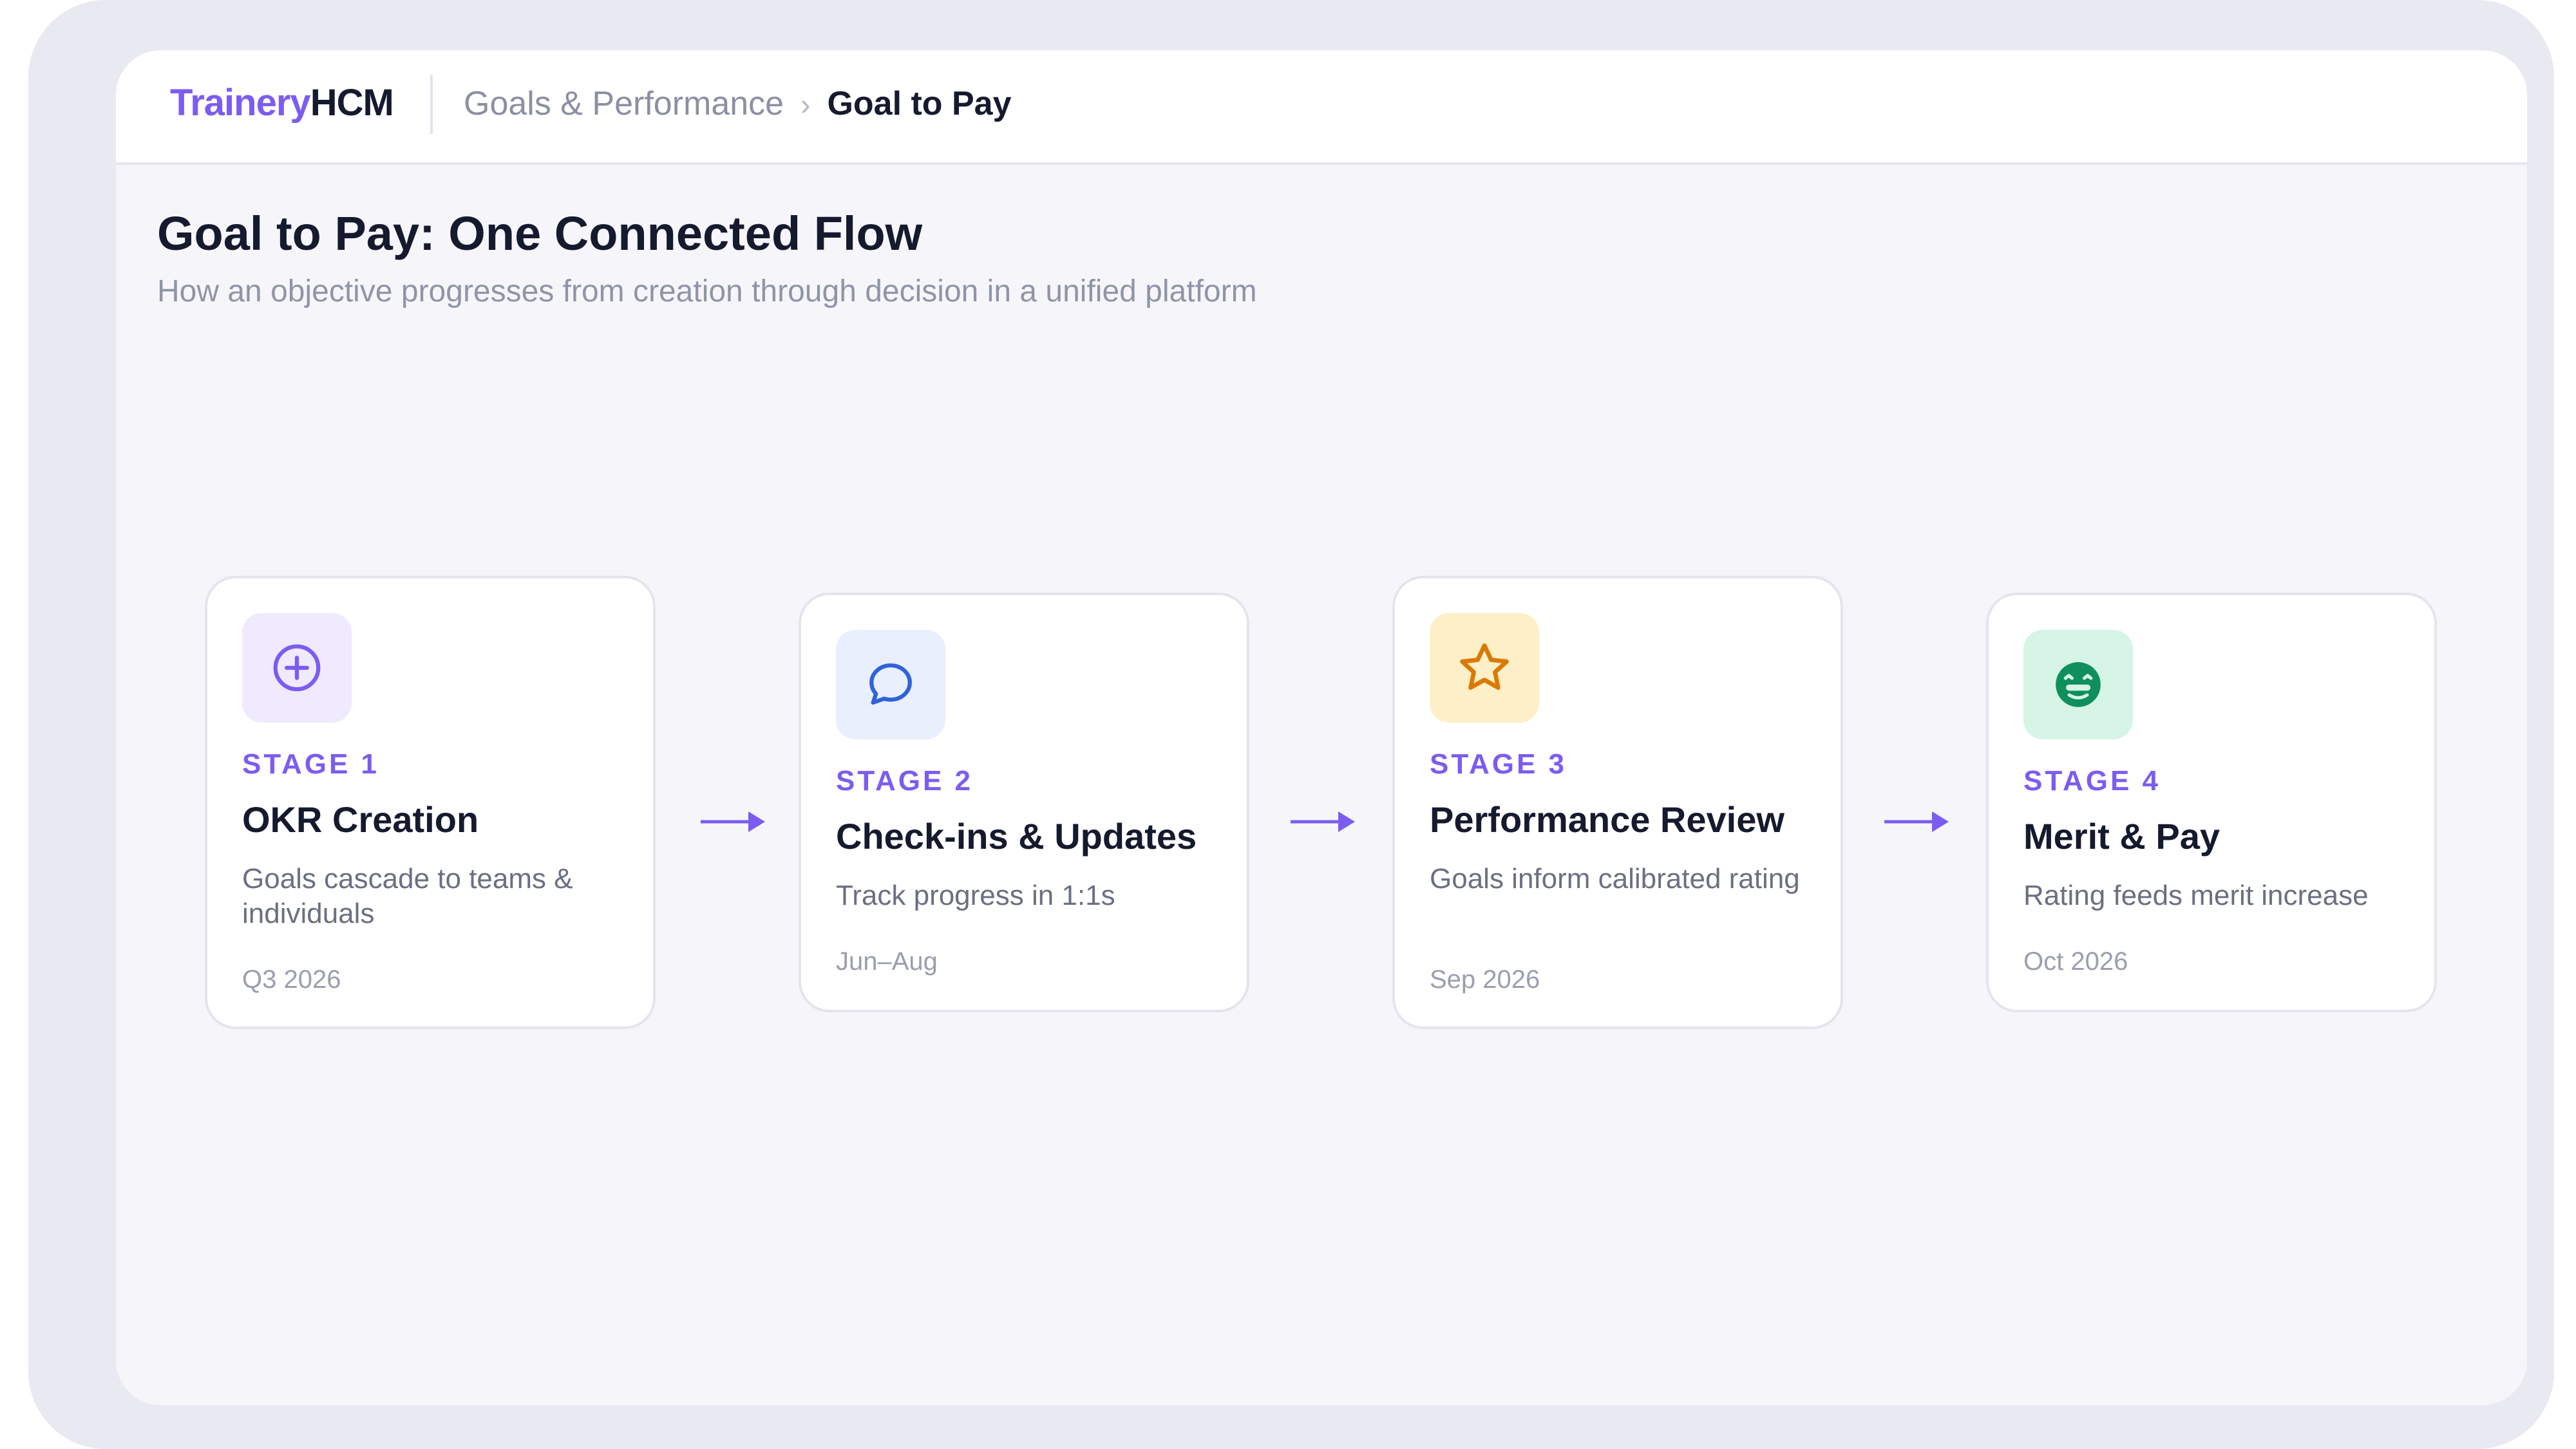  I want to click on breadcrumb: Goals & Performance › Goal to Pay, so click(738, 104).